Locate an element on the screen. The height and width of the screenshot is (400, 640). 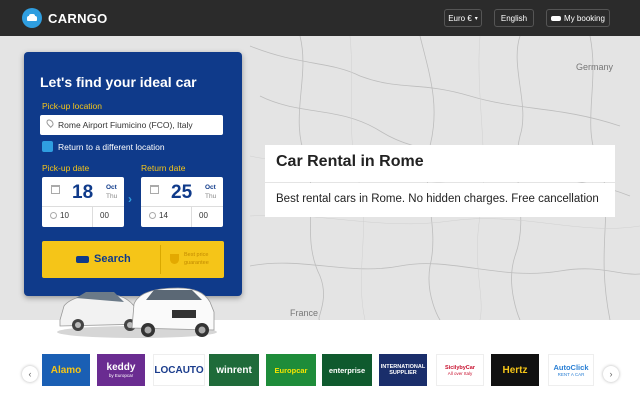
partner-logo: enterprise is located at coordinates (347, 370).